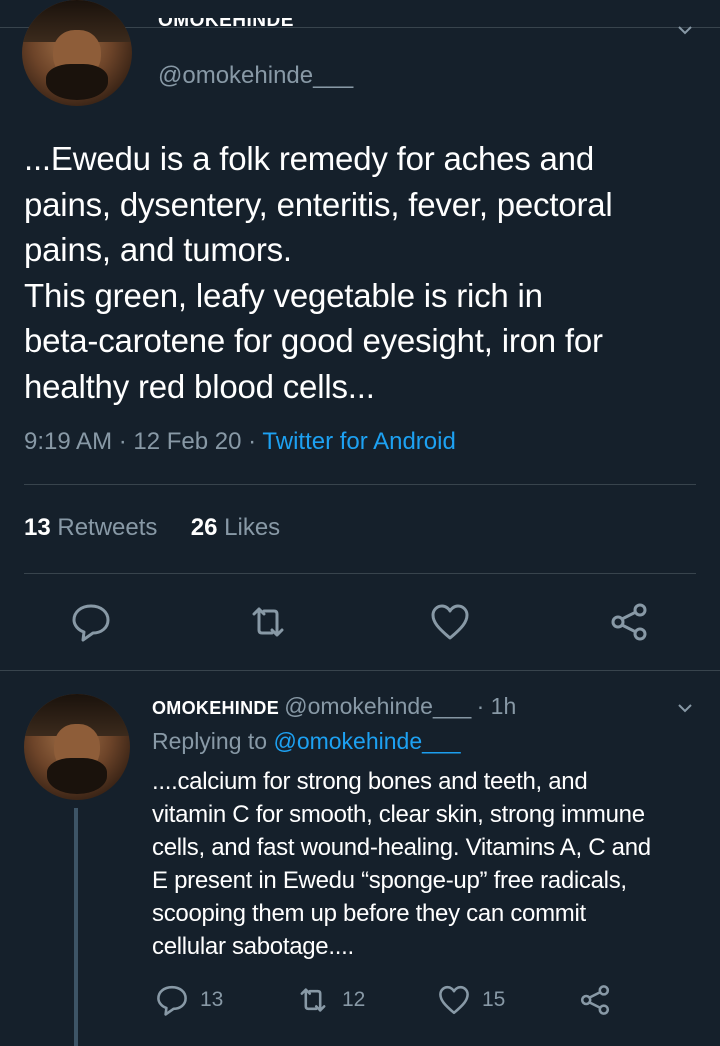 This screenshot has height=1046, width=720. I want to click on reply-header: OMOKEHINDE @omokehinde___ · 1h, so click(334, 706).